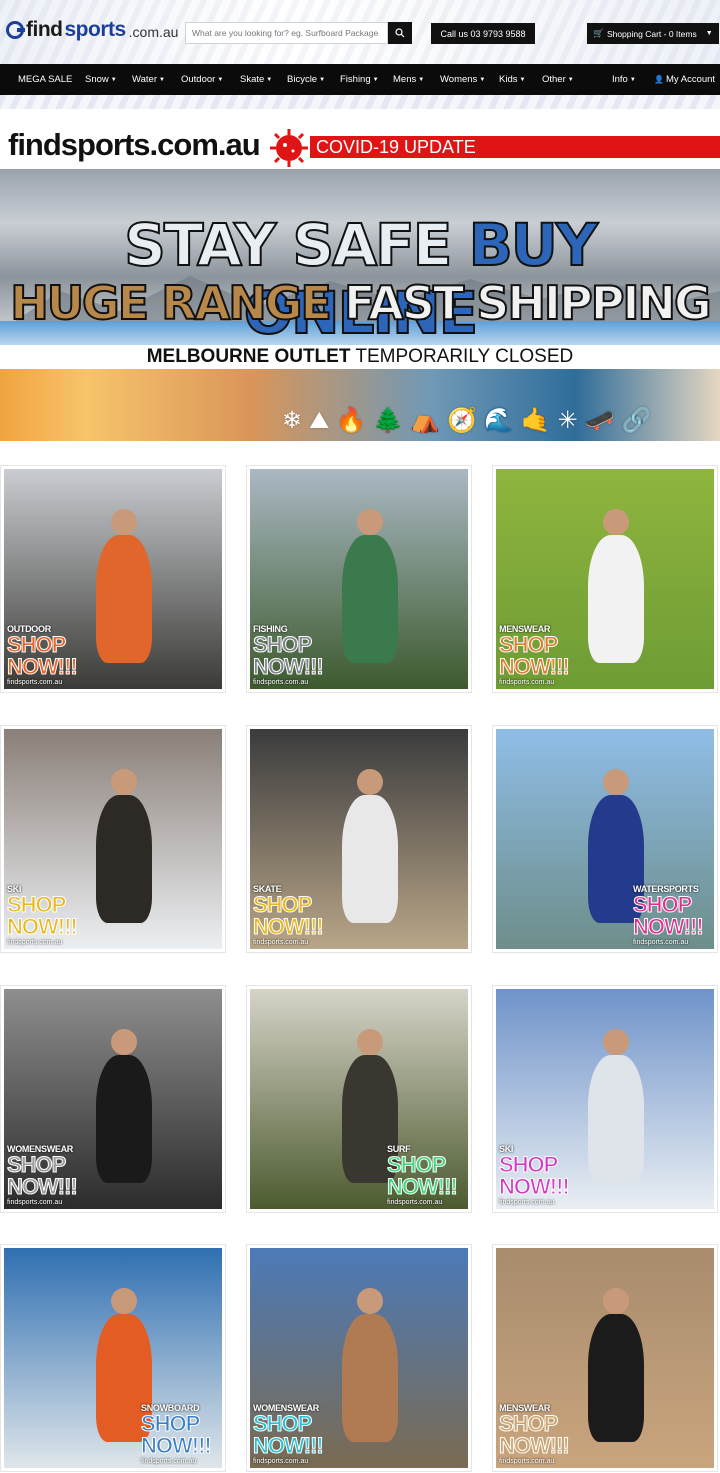 This screenshot has width=720, height=1473. I want to click on nav-label: Outdoor, so click(198, 79).